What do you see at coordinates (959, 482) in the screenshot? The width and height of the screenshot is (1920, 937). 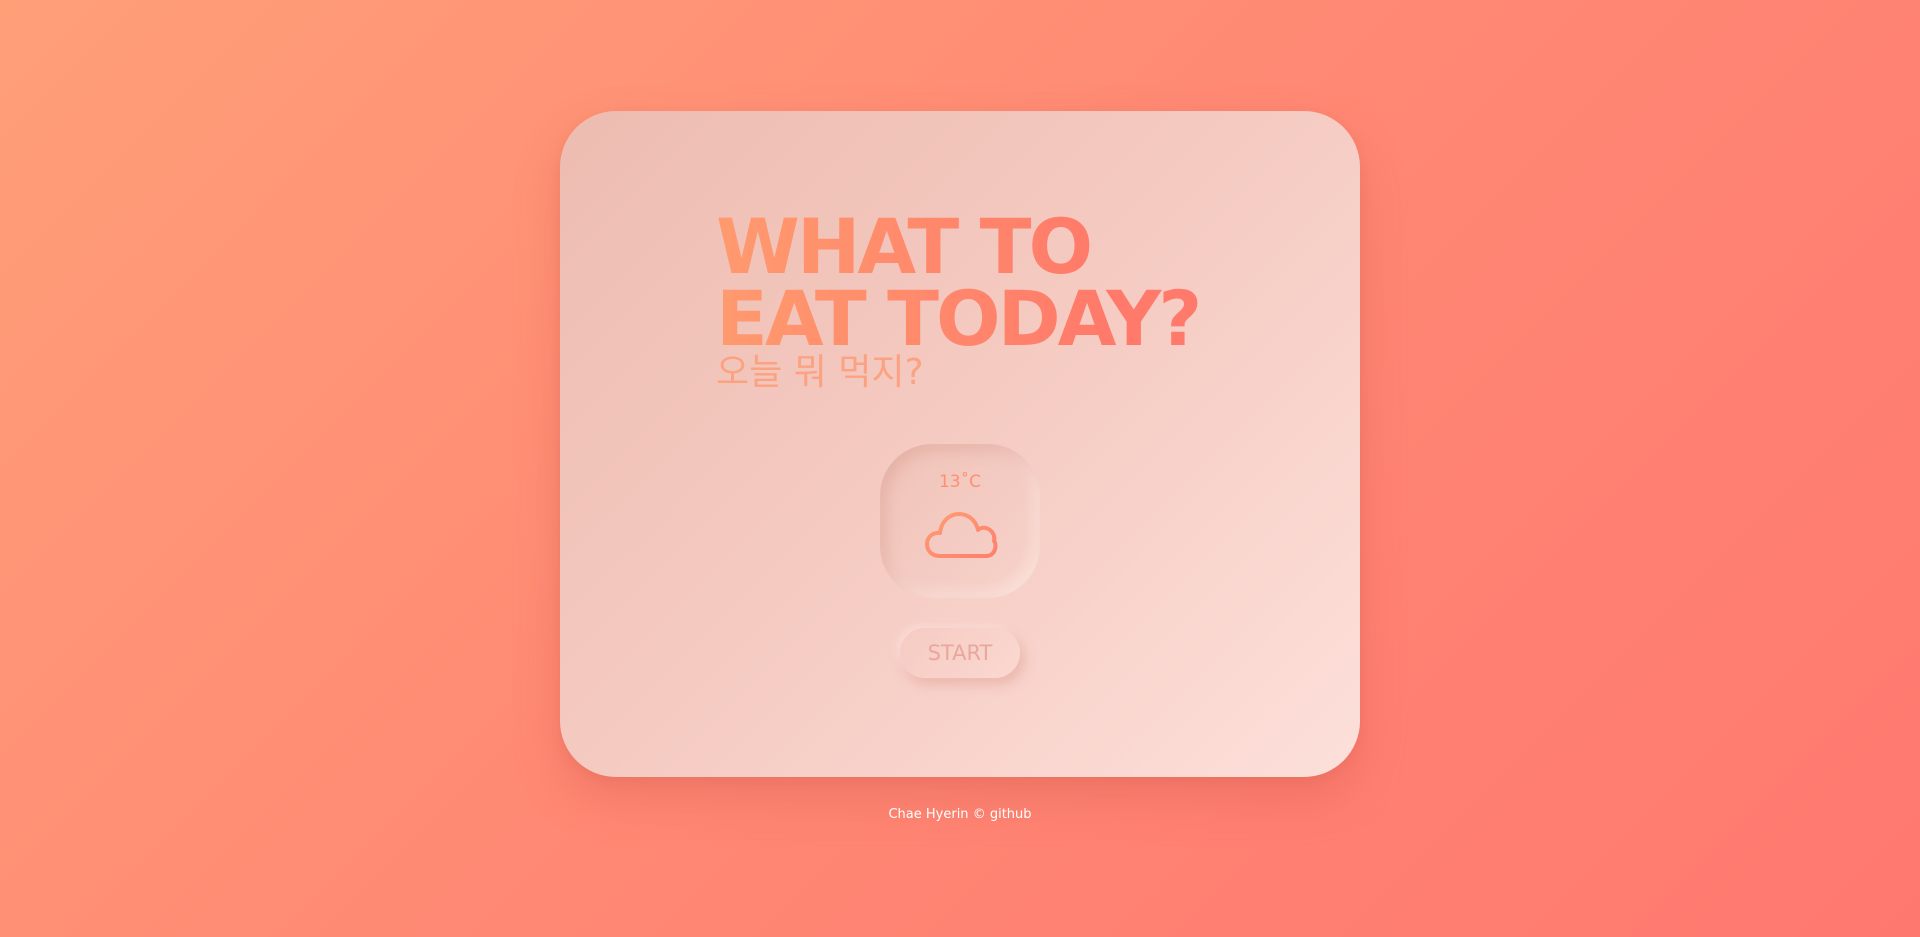 I see `temperature-label: 13˚C` at bounding box center [959, 482].